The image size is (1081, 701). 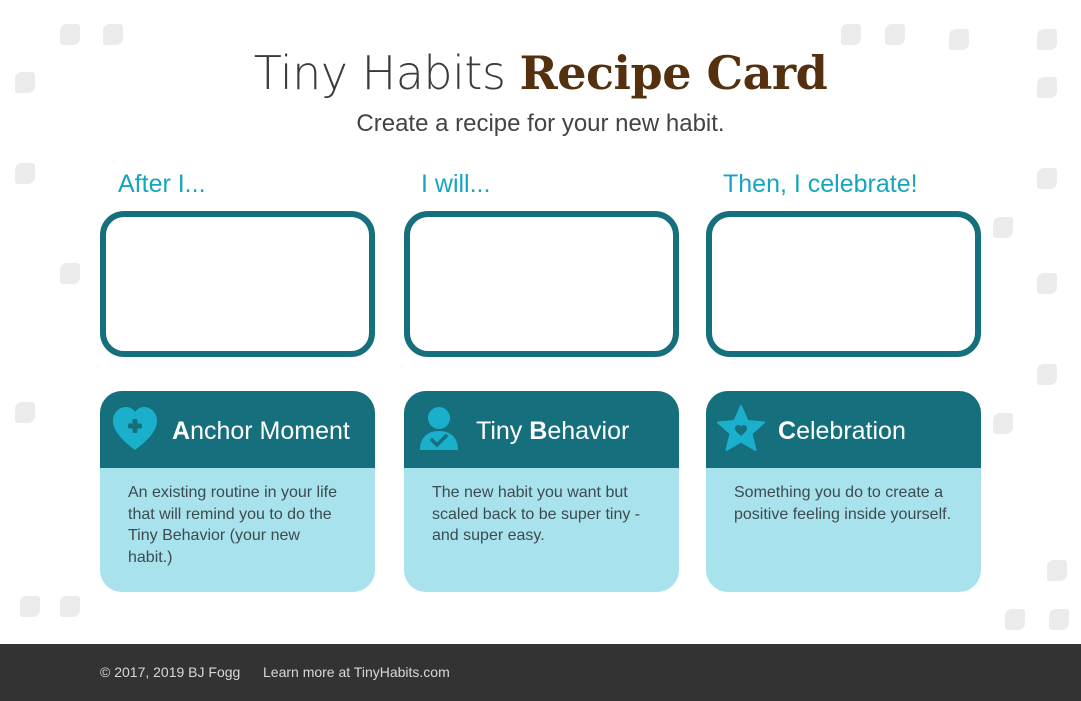 What do you see at coordinates (356, 672) in the screenshot?
I see `learn-more-link: Learn more at TinyHabits.com` at bounding box center [356, 672].